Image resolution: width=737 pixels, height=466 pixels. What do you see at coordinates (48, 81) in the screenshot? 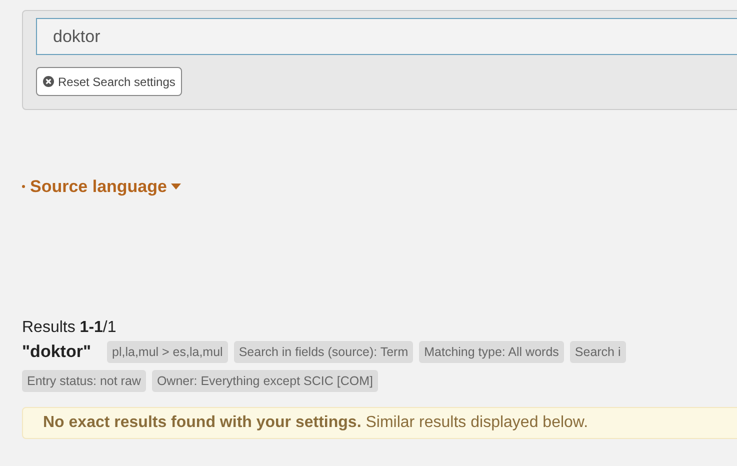
I see `close-icon` at bounding box center [48, 81].